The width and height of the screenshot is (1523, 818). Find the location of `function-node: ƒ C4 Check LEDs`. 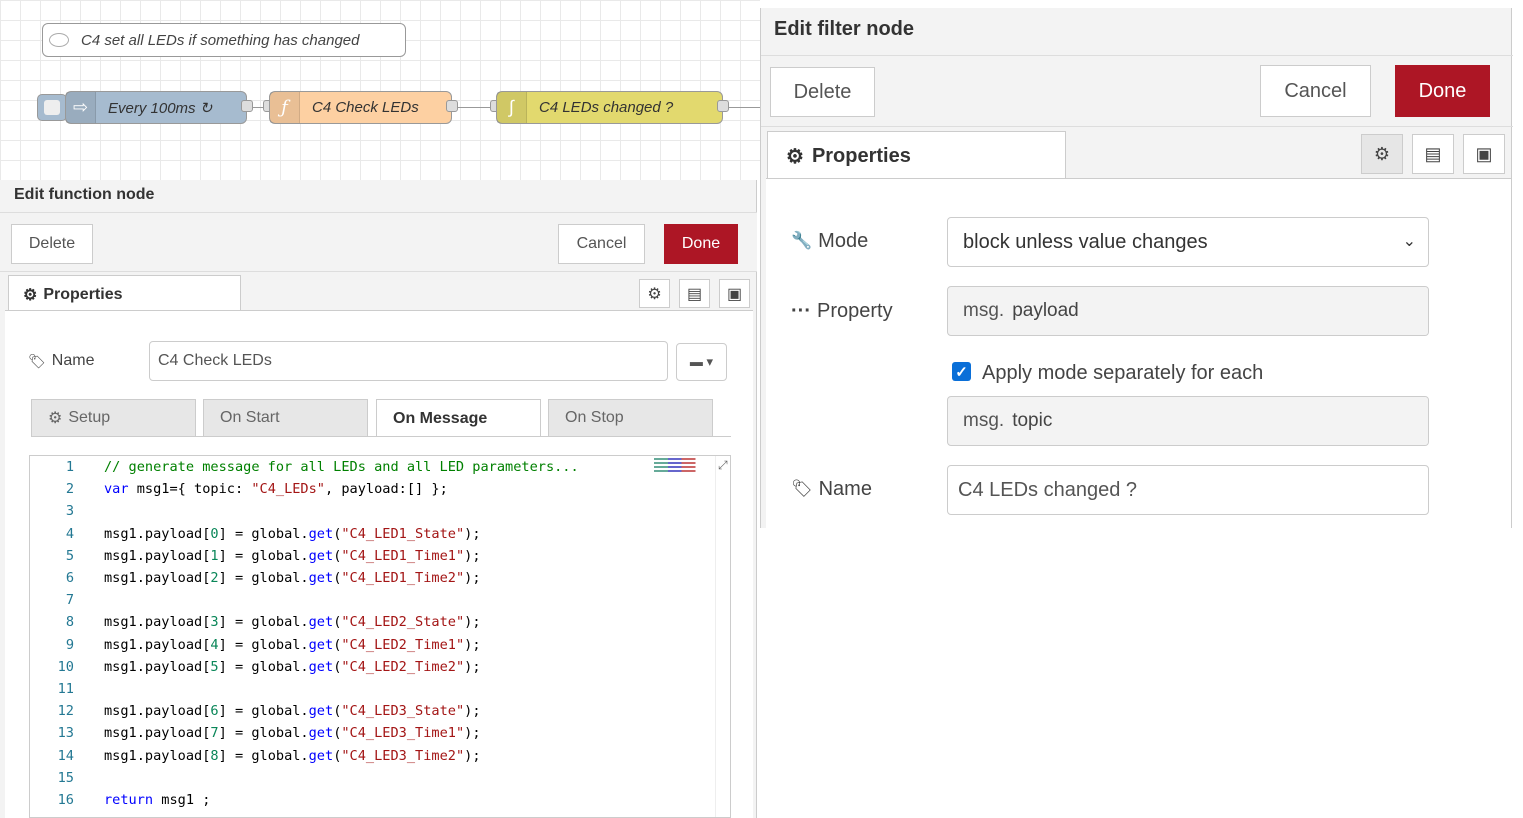

function-node: ƒ C4 Check LEDs is located at coordinates (360, 107).